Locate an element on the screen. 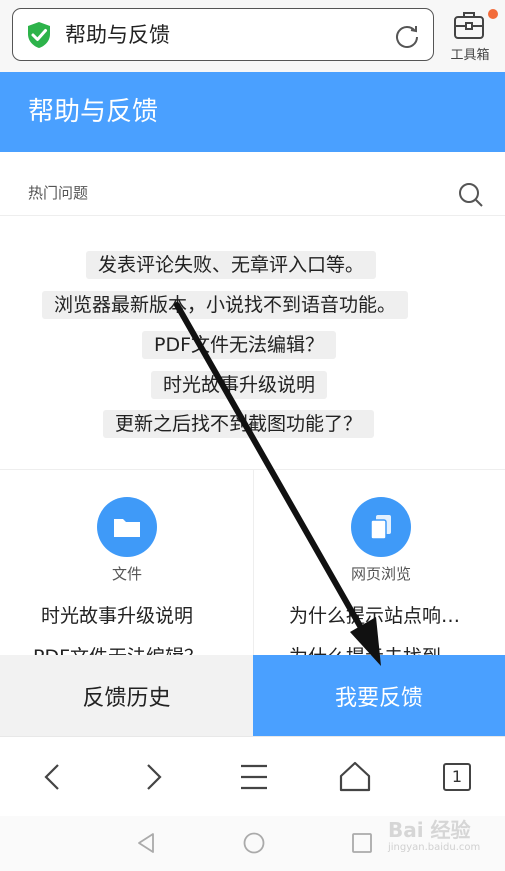  watermark-text: Bai 经验 is located at coordinates (429, 830).